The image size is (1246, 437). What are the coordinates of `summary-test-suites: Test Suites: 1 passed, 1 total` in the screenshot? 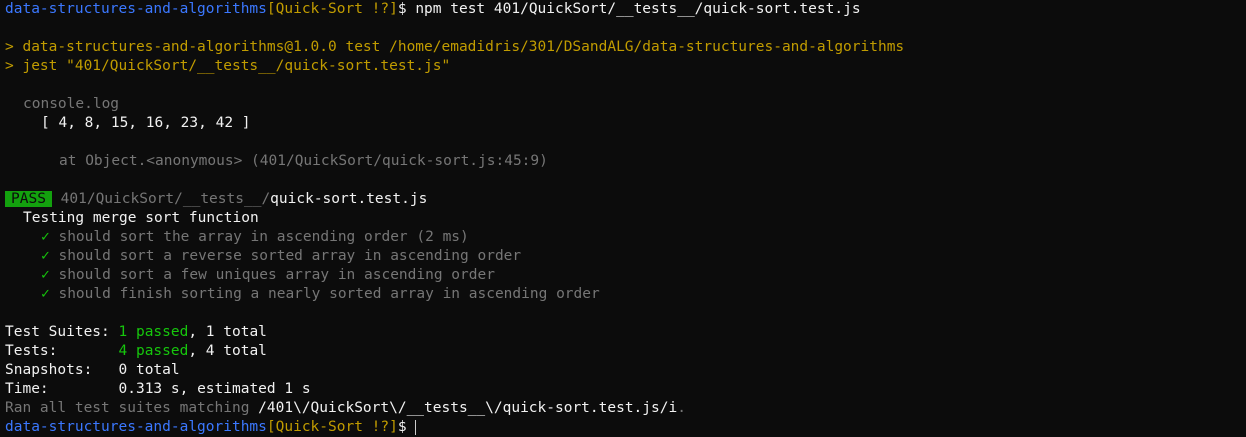 It's located at (625, 332).